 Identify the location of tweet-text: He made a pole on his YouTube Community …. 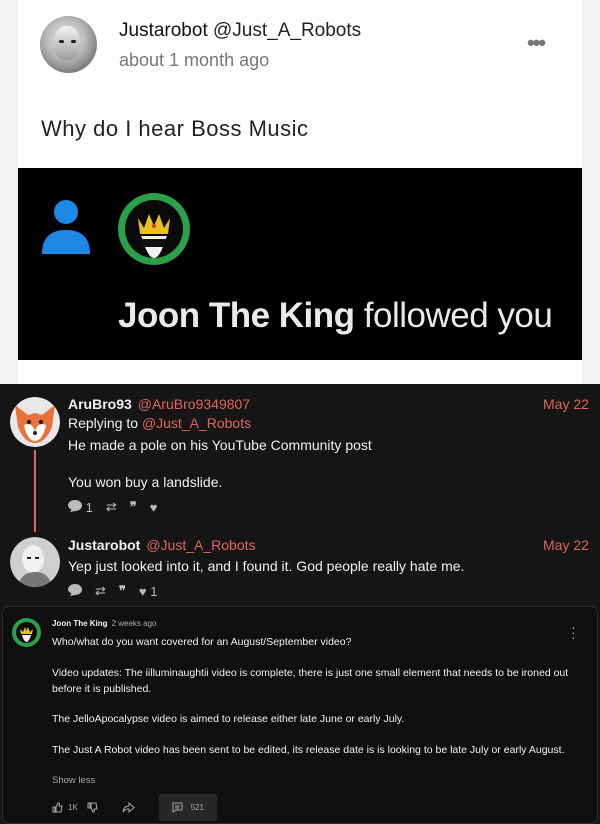
(220, 445).